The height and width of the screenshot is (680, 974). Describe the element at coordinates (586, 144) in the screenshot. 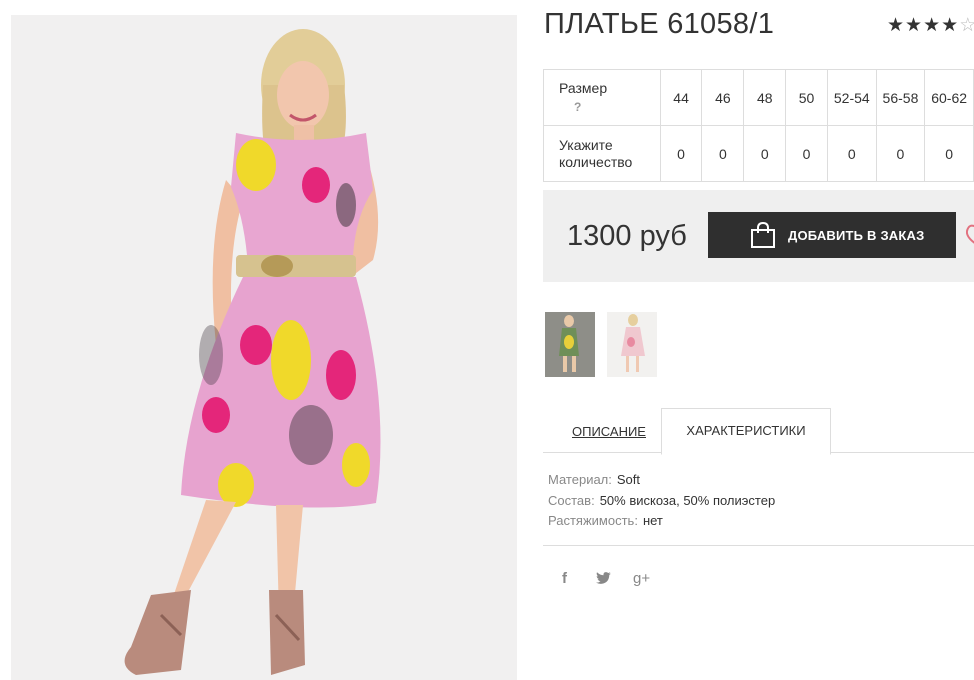

I see `quantity-label-line1: Укажите` at that location.